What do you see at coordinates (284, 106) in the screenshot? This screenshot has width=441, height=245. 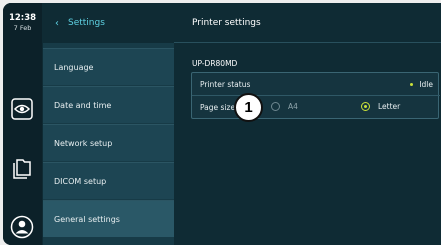 I see `page-size-a4-radio: A4` at bounding box center [284, 106].